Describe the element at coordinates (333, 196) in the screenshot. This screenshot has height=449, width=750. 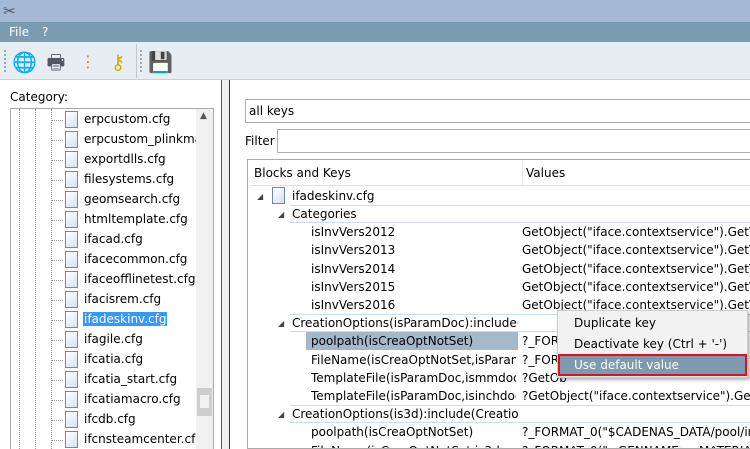
I see `root-label: ifadeskinv.cfg` at that location.